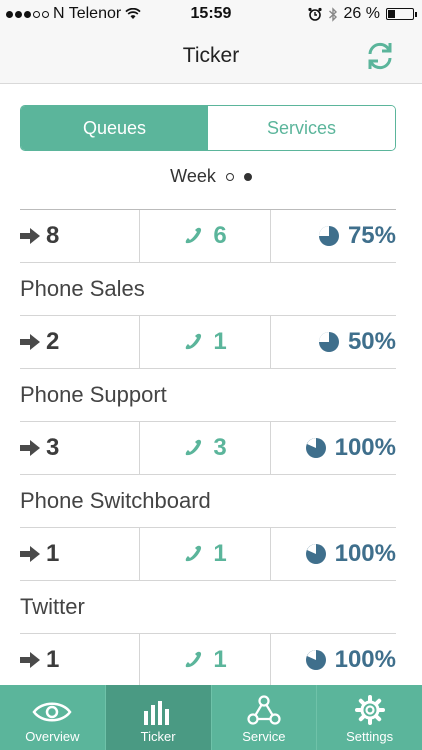  I want to click on queues-services-toggle: Queues Services, so click(208, 128).